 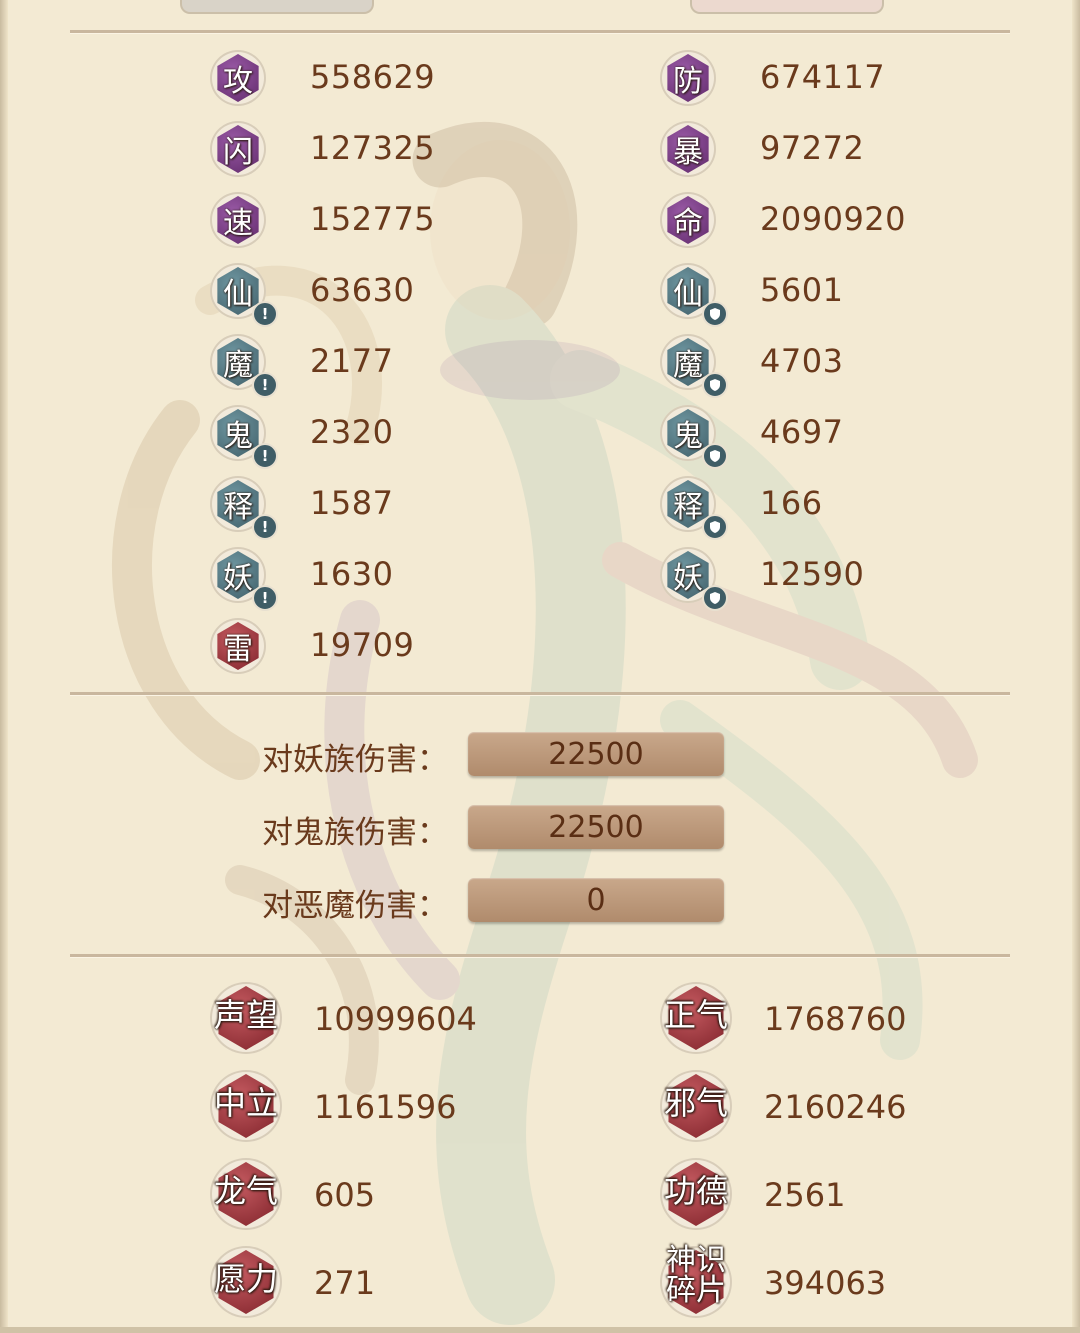 I want to click on attribute-value: 4697, so click(x=802, y=432).